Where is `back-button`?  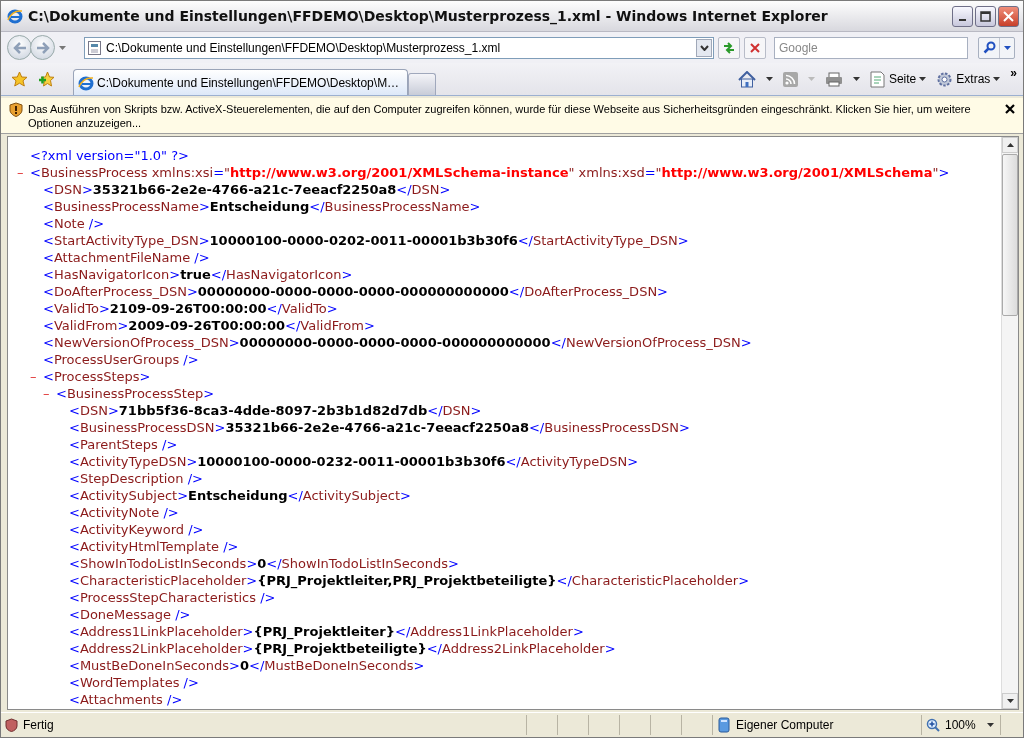
back-button is located at coordinates (19, 47).